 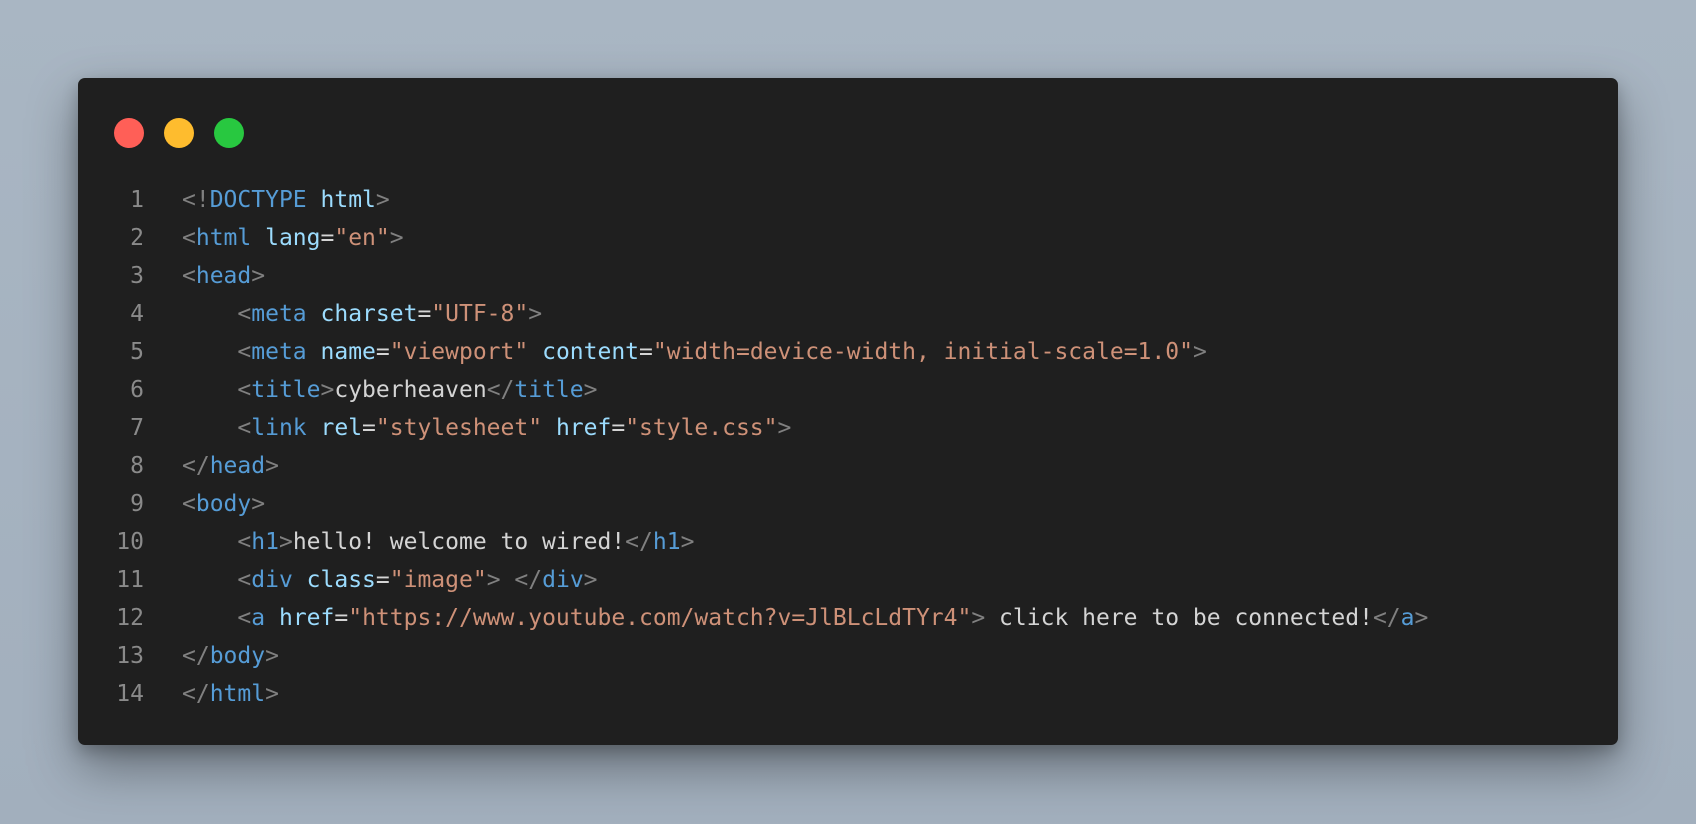 What do you see at coordinates (459, 542) in the screenshot?
I see `code-token: hello! welcome to wired!` at bounding box center [459, 542].